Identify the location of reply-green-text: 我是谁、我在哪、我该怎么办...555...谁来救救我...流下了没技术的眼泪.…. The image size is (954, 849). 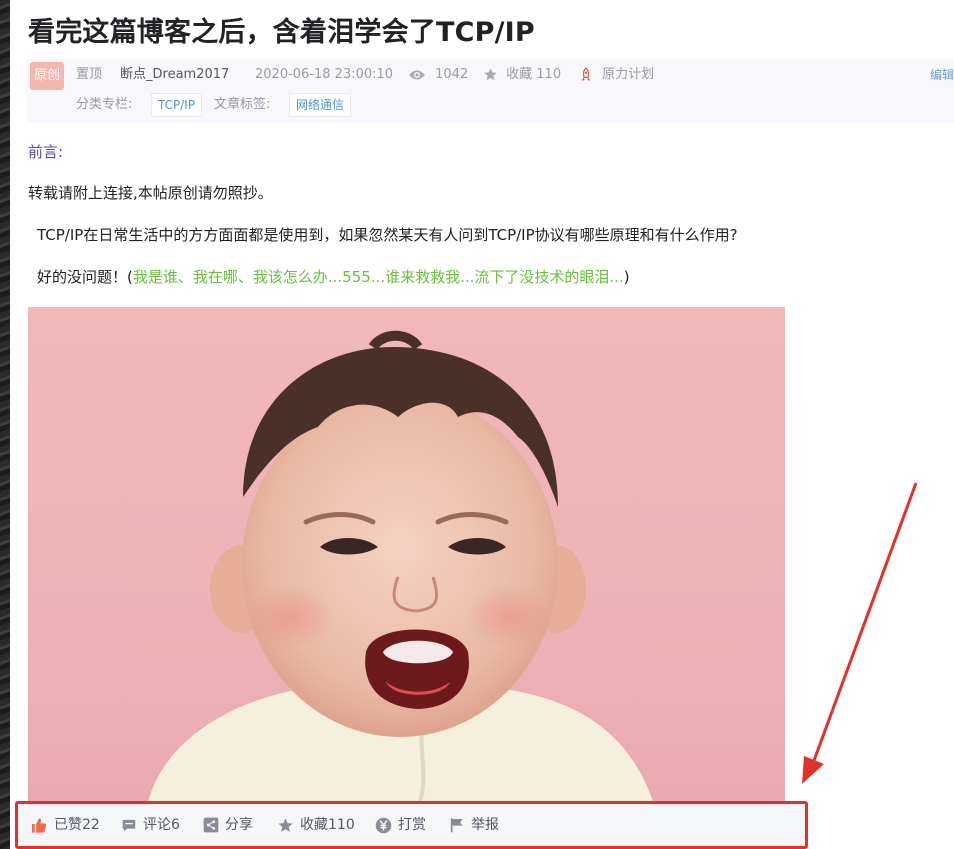
(378, 277).